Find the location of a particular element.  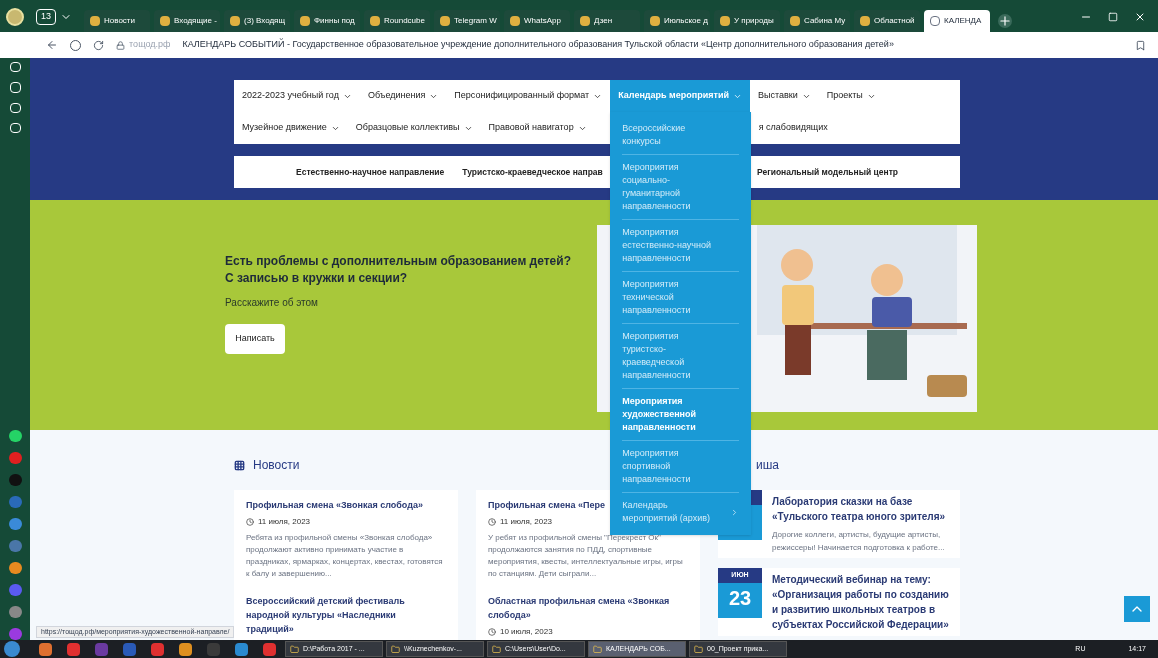

news-title: Всероссийский детский фестиваль народной культуры «Наследники традиций» is located at coordinates (346, 615).